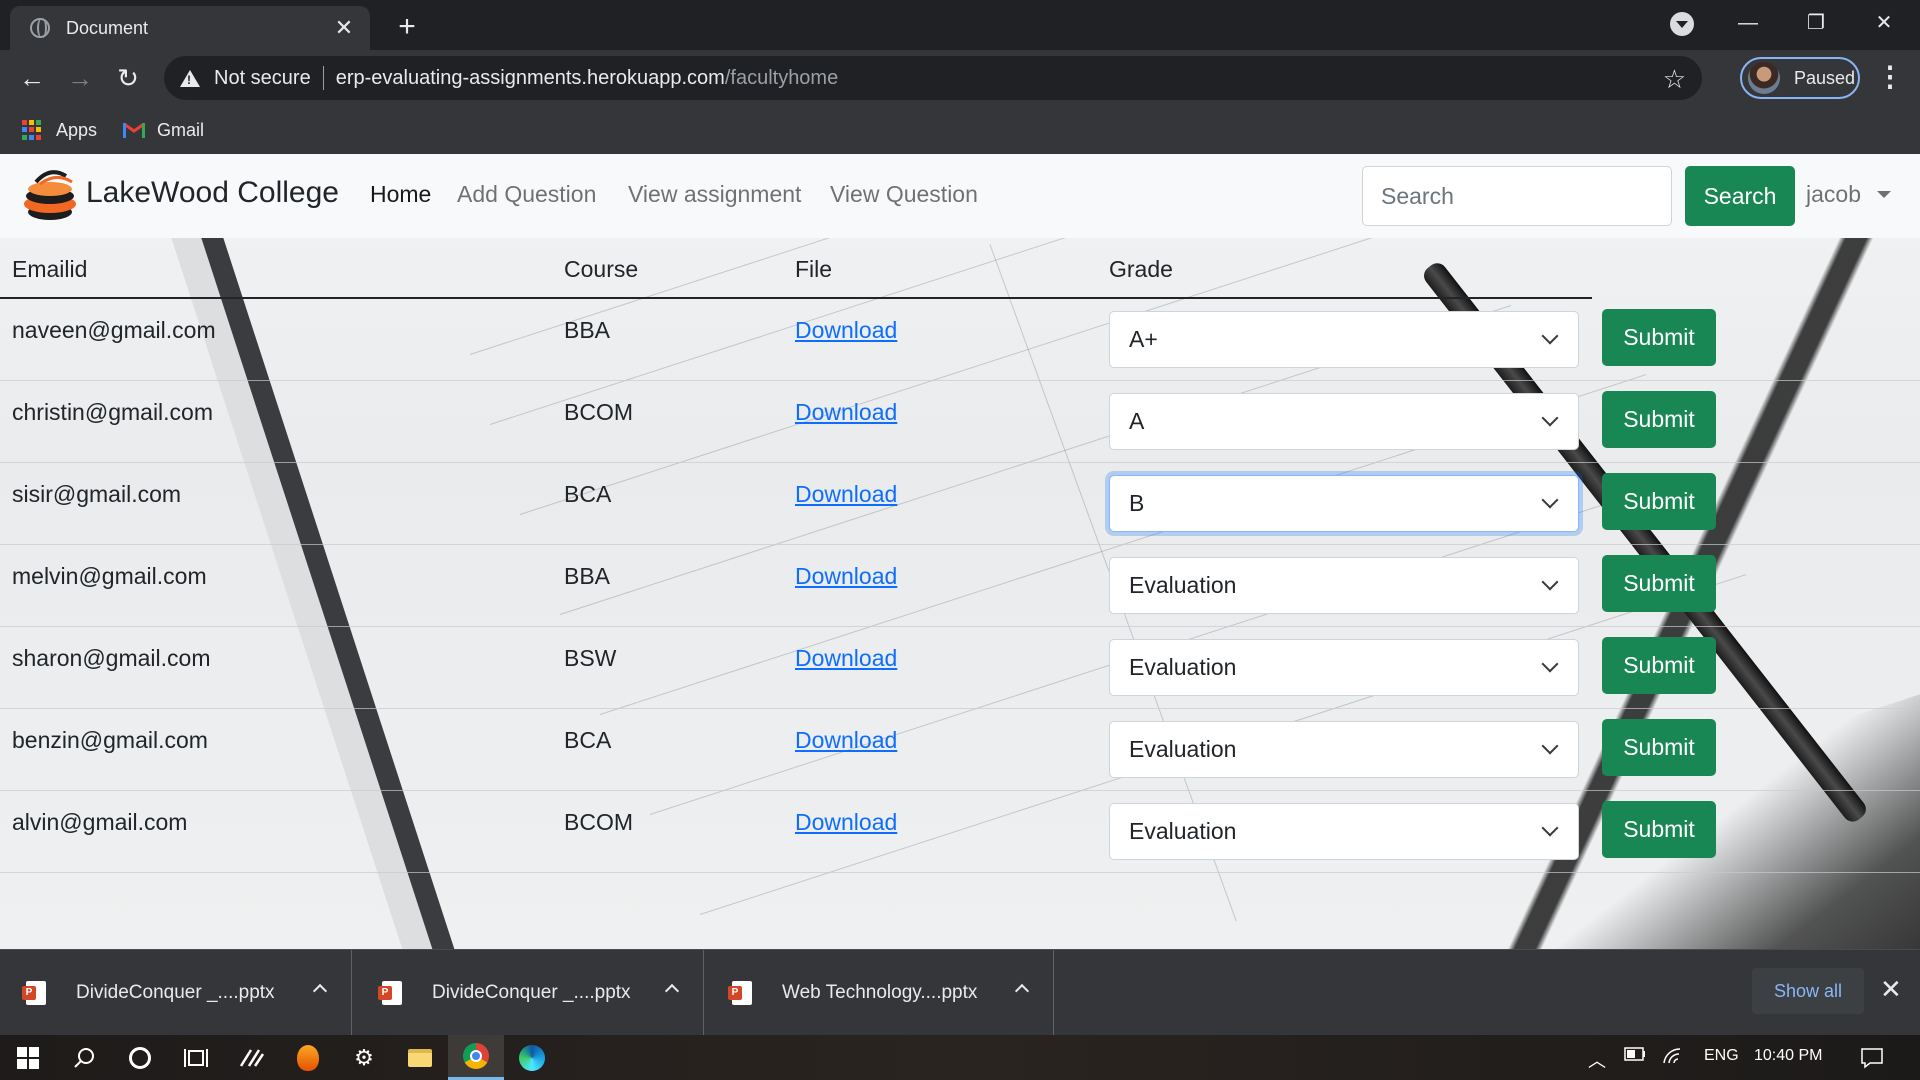 The image size is (1920, 1080). What do you see at coordinates (1141, 269) in the screenshot?
I see `column-header-grade: Grade` at bounding box center [1141, 269].